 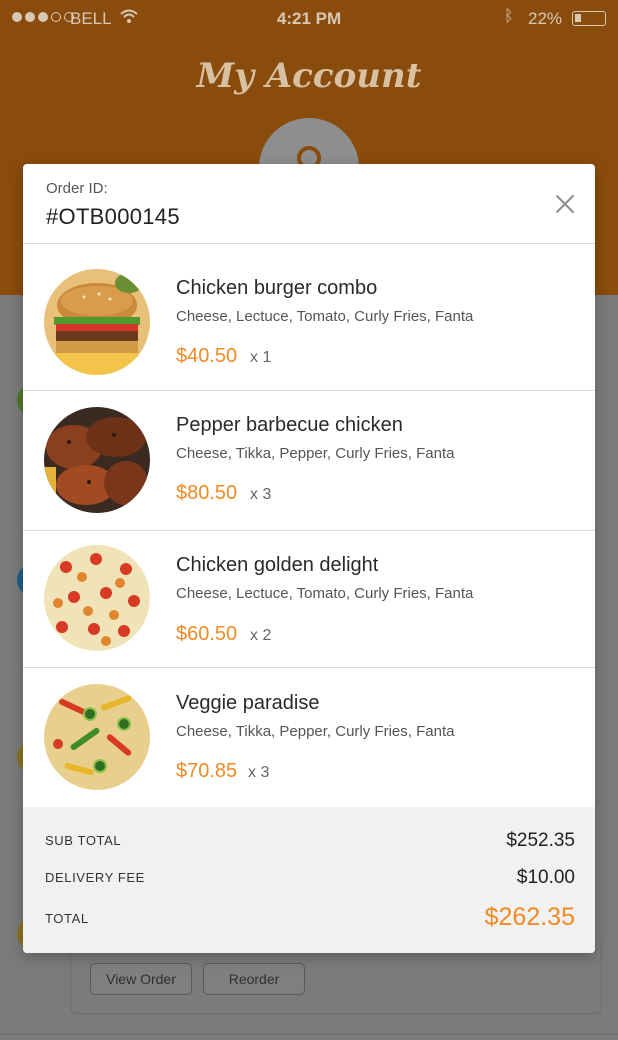 I want to click on item-price: $80.50, so click(x=207, y=493).